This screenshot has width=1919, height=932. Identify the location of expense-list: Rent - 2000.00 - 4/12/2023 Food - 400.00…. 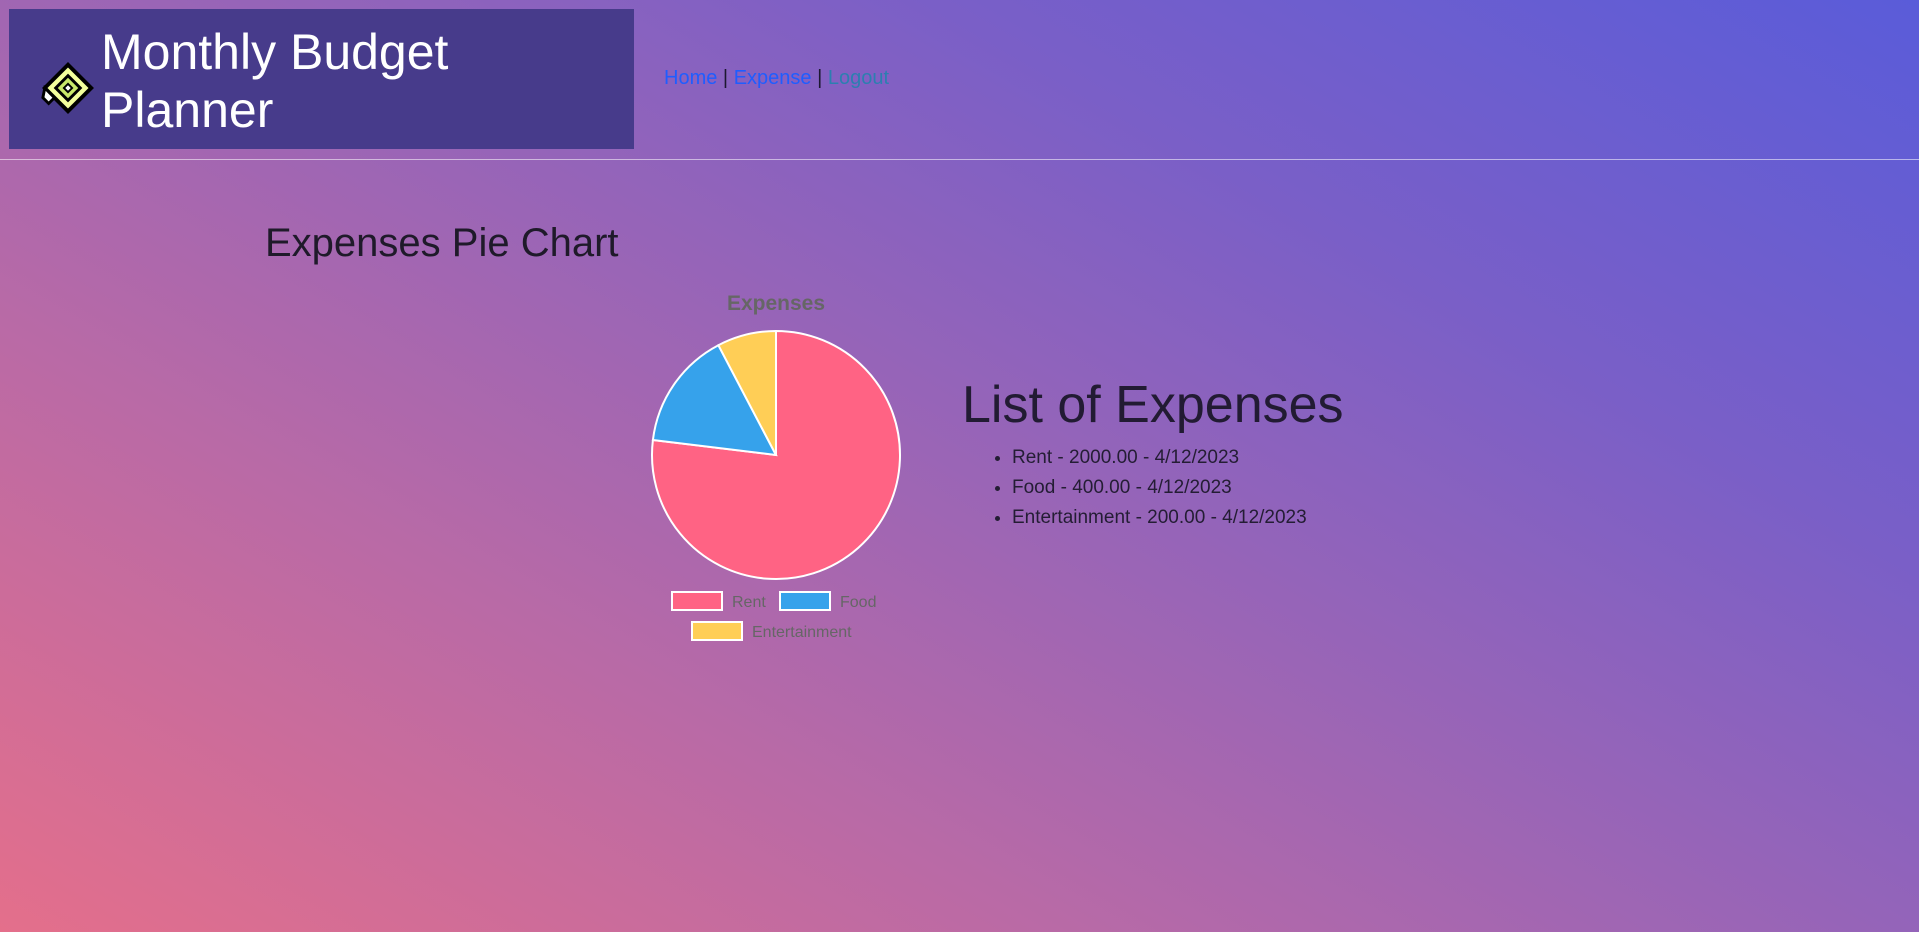
(1212, 488).